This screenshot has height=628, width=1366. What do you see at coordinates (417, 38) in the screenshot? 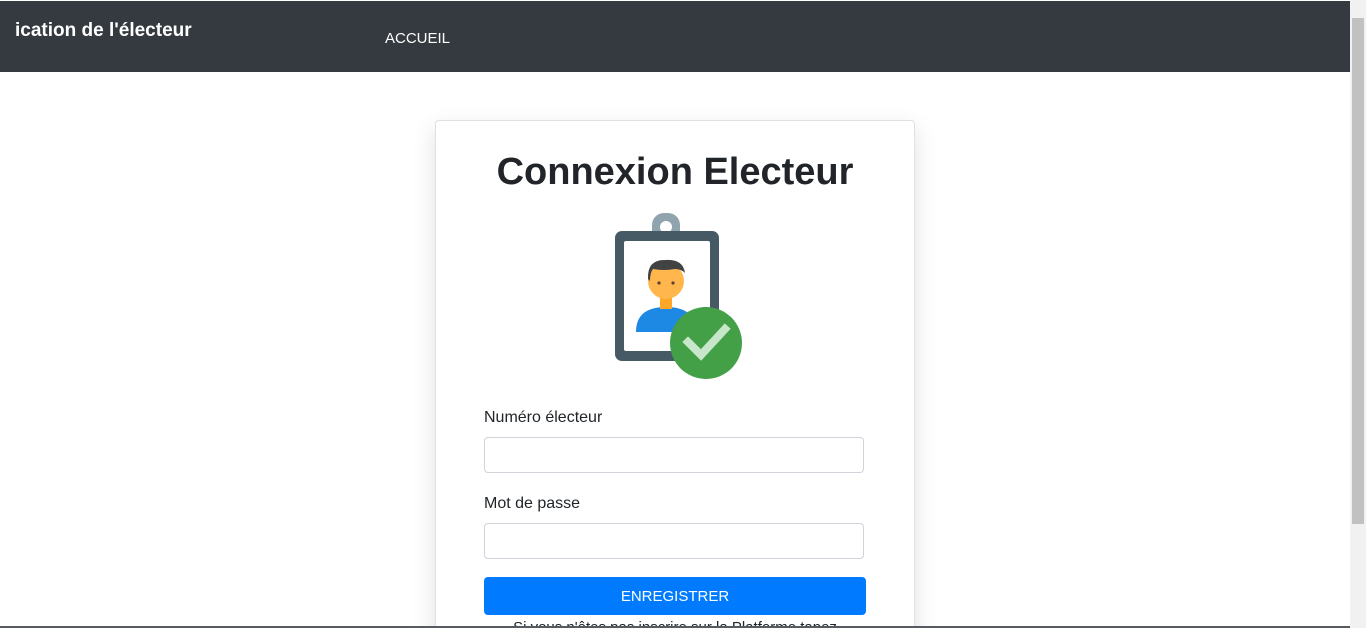
I see `nav-link-accueil: ACCUEIL` at bounding box center [417, 38].